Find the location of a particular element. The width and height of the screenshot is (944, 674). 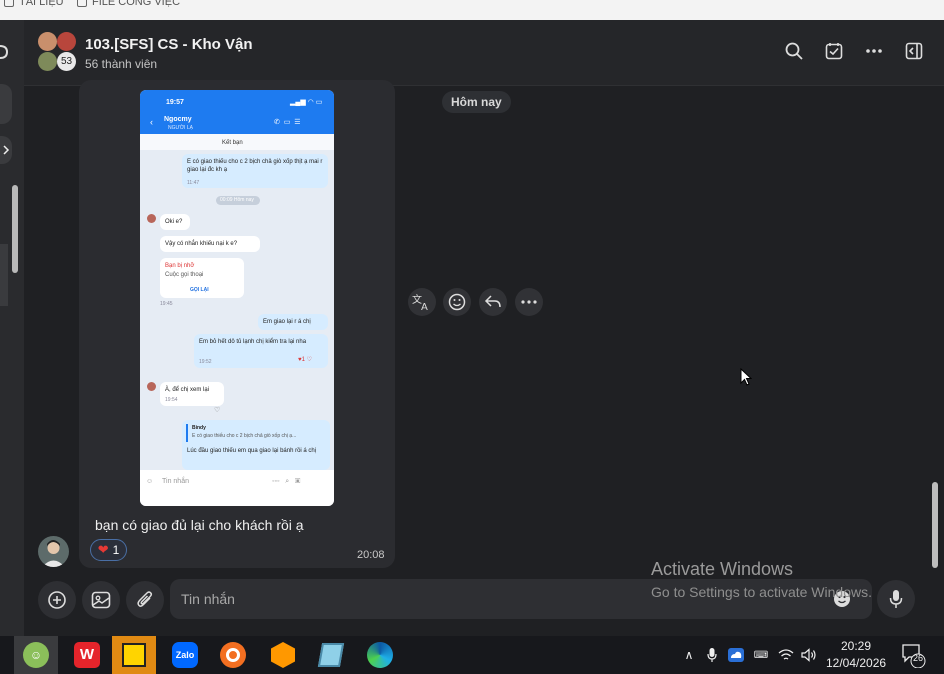

language-icon: ⌨ is located at coordinates (761, 655).